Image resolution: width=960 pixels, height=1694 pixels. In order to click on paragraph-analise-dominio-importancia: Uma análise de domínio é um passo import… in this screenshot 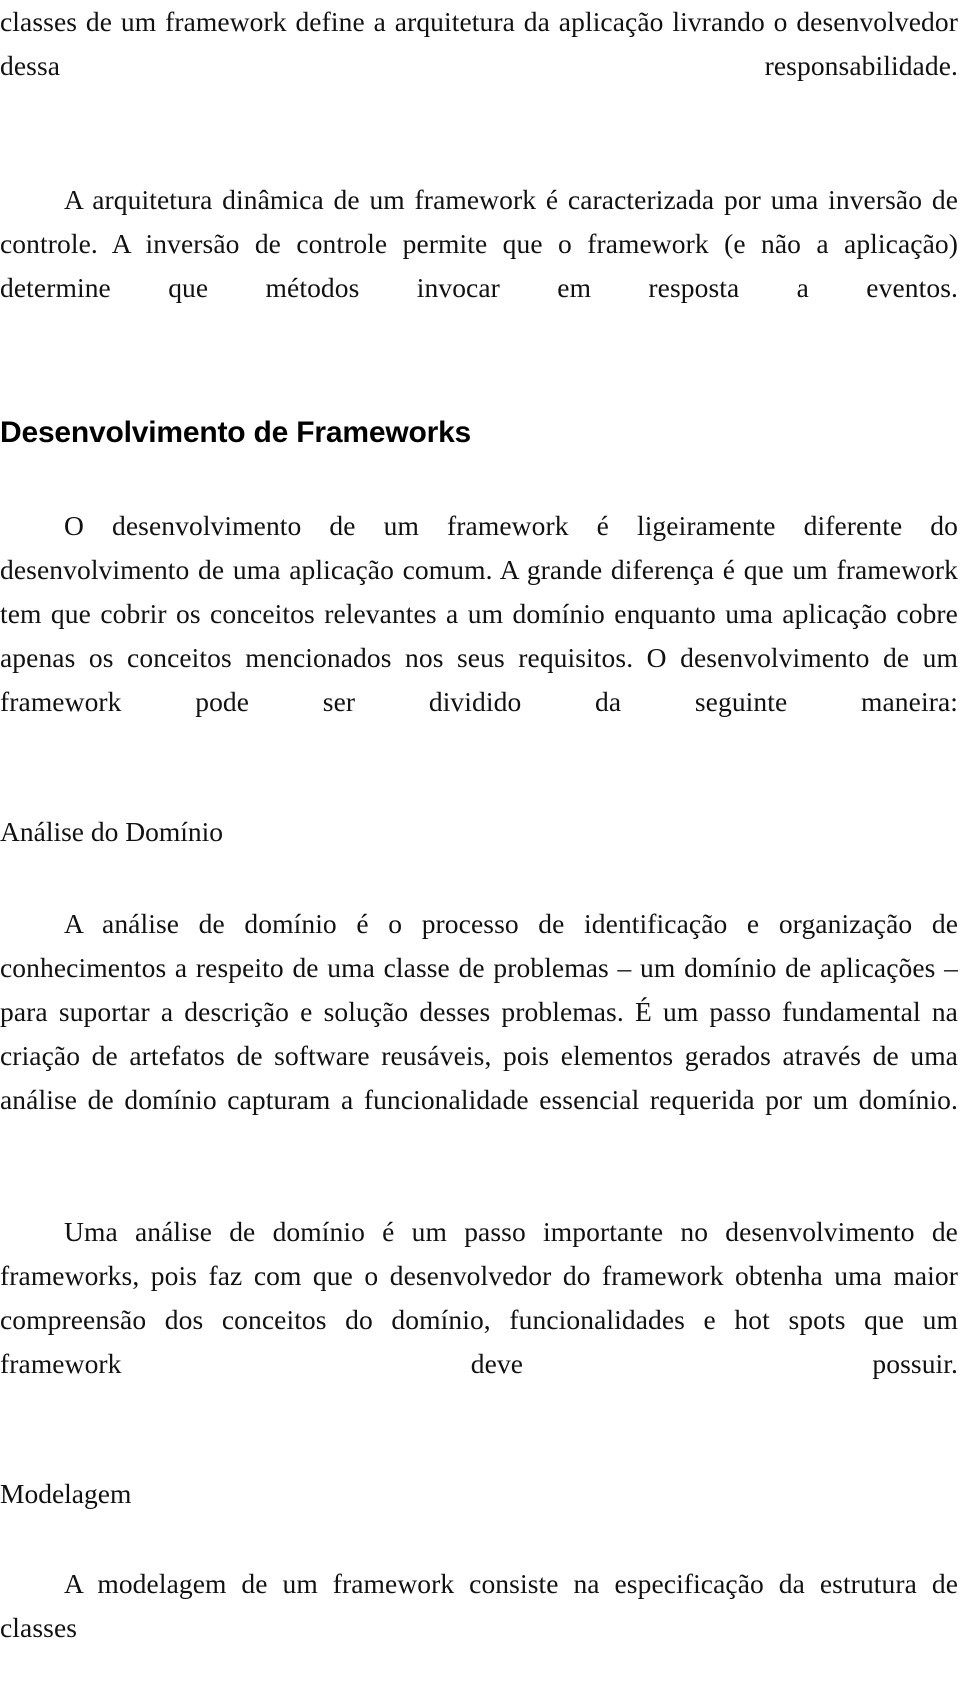, I will do `click(479, 1297)`.